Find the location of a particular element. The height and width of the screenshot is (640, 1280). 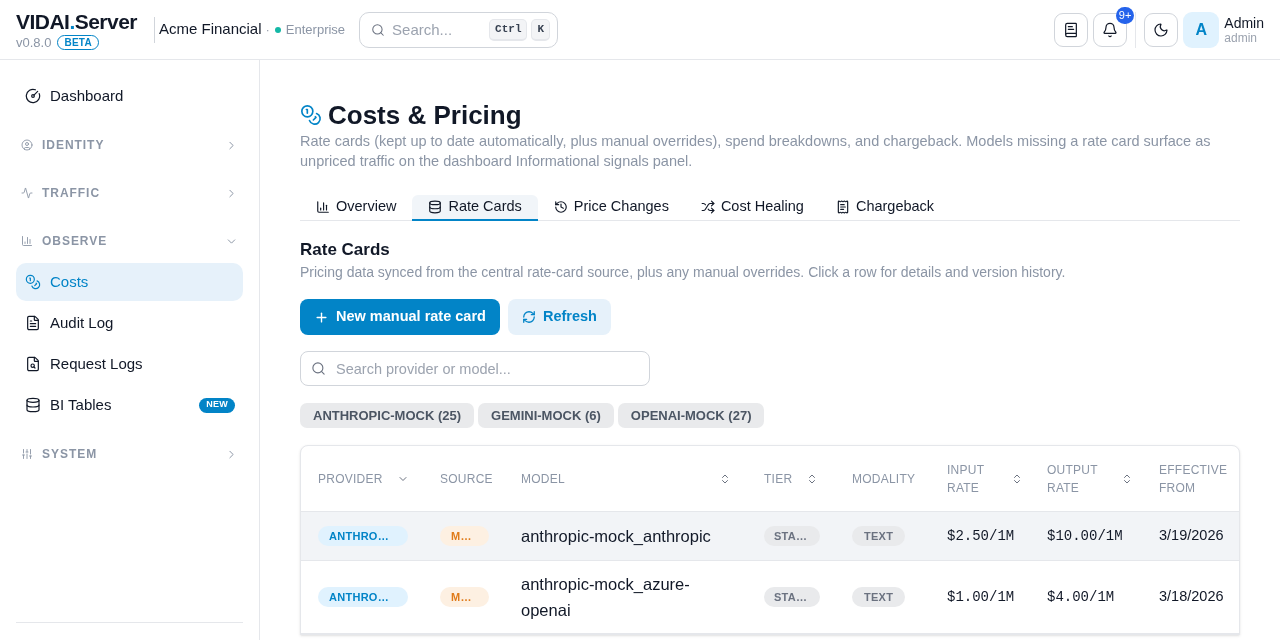

output-rate: $10.00/1M is located at coordinates (1085, 536).